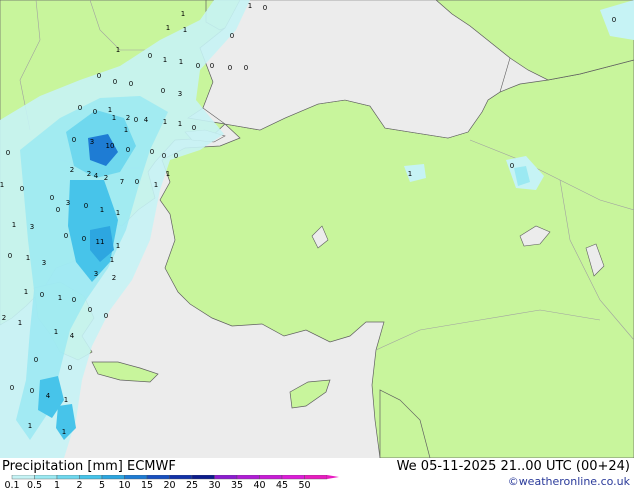  Describe the element at coordinates (259, 484) in the screenshot. I see `scale-label: 40` at that location.